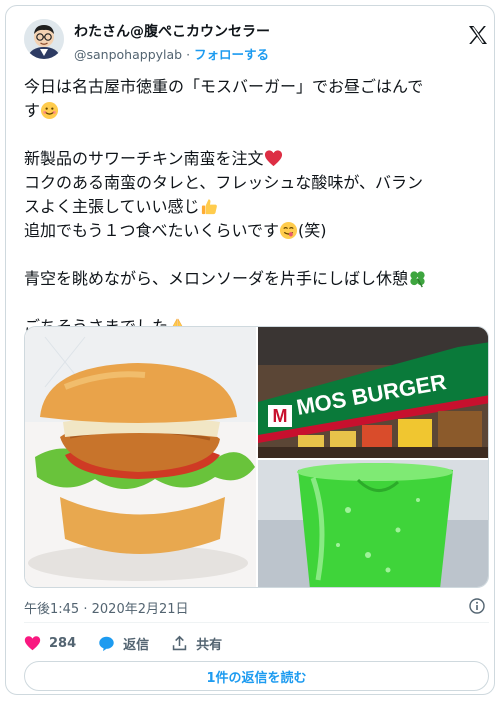 Image resolution: width=502 pixels, height=703 pixels. What do you see at coordinates (112, 206) in the screenshot?
I see `tweet-line-5: スよく主張していい感じ` at bounding box center [112, 206].